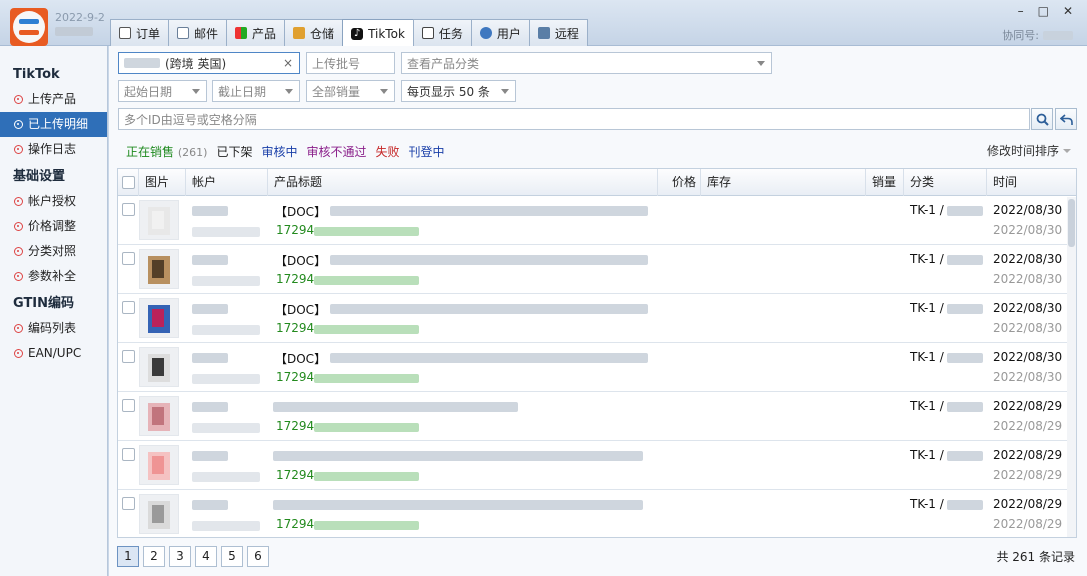 The height and width of the screenshot is (576, 1087). I want to click on modified-date: 2022/08/30, so click(1028, 357).